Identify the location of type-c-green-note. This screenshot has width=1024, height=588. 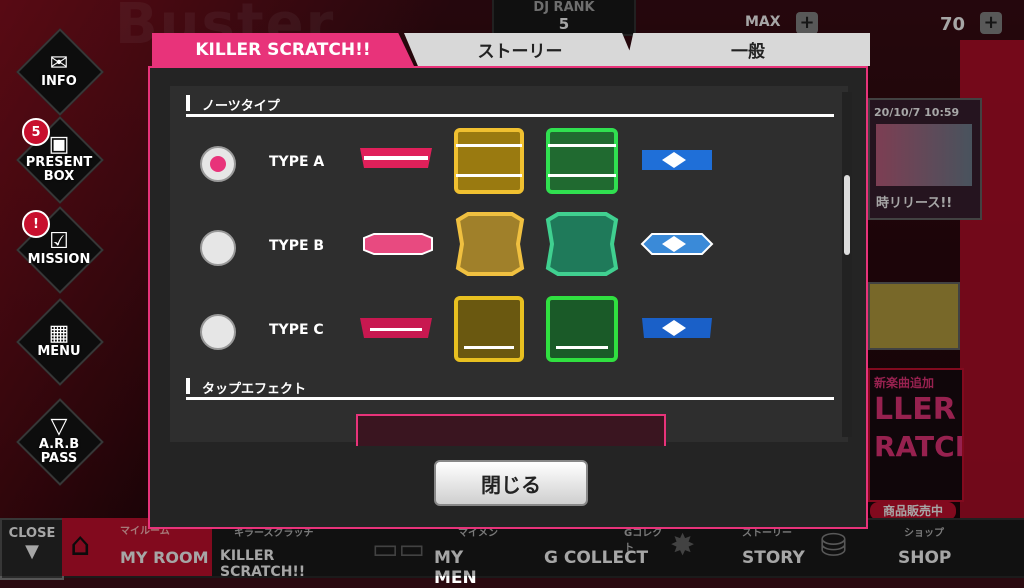
(582, 329).